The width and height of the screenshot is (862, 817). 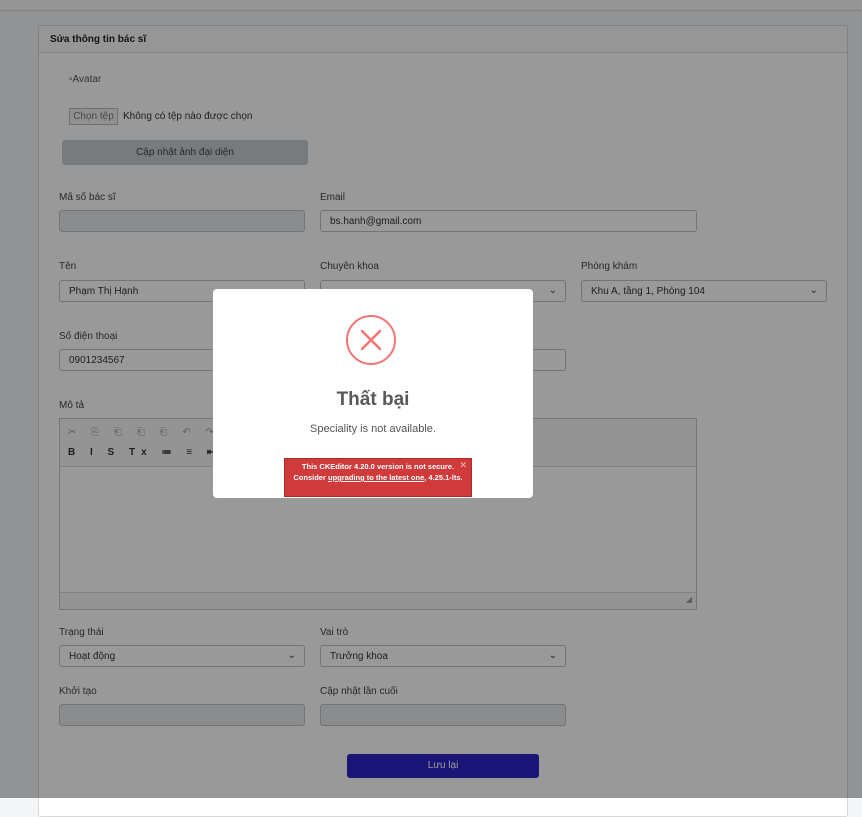 What do you see at coordinates (309, 477) in the screenshot?
I see `warning-consider: Consider` at bounding box center [309, 477].